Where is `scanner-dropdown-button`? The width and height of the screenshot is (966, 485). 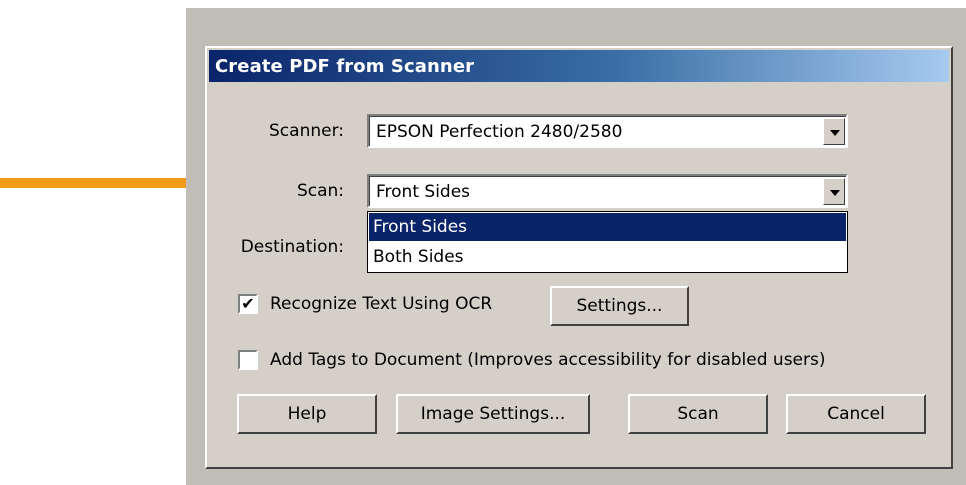 scanner-dropdown-button is located at coordinates (834, 131).